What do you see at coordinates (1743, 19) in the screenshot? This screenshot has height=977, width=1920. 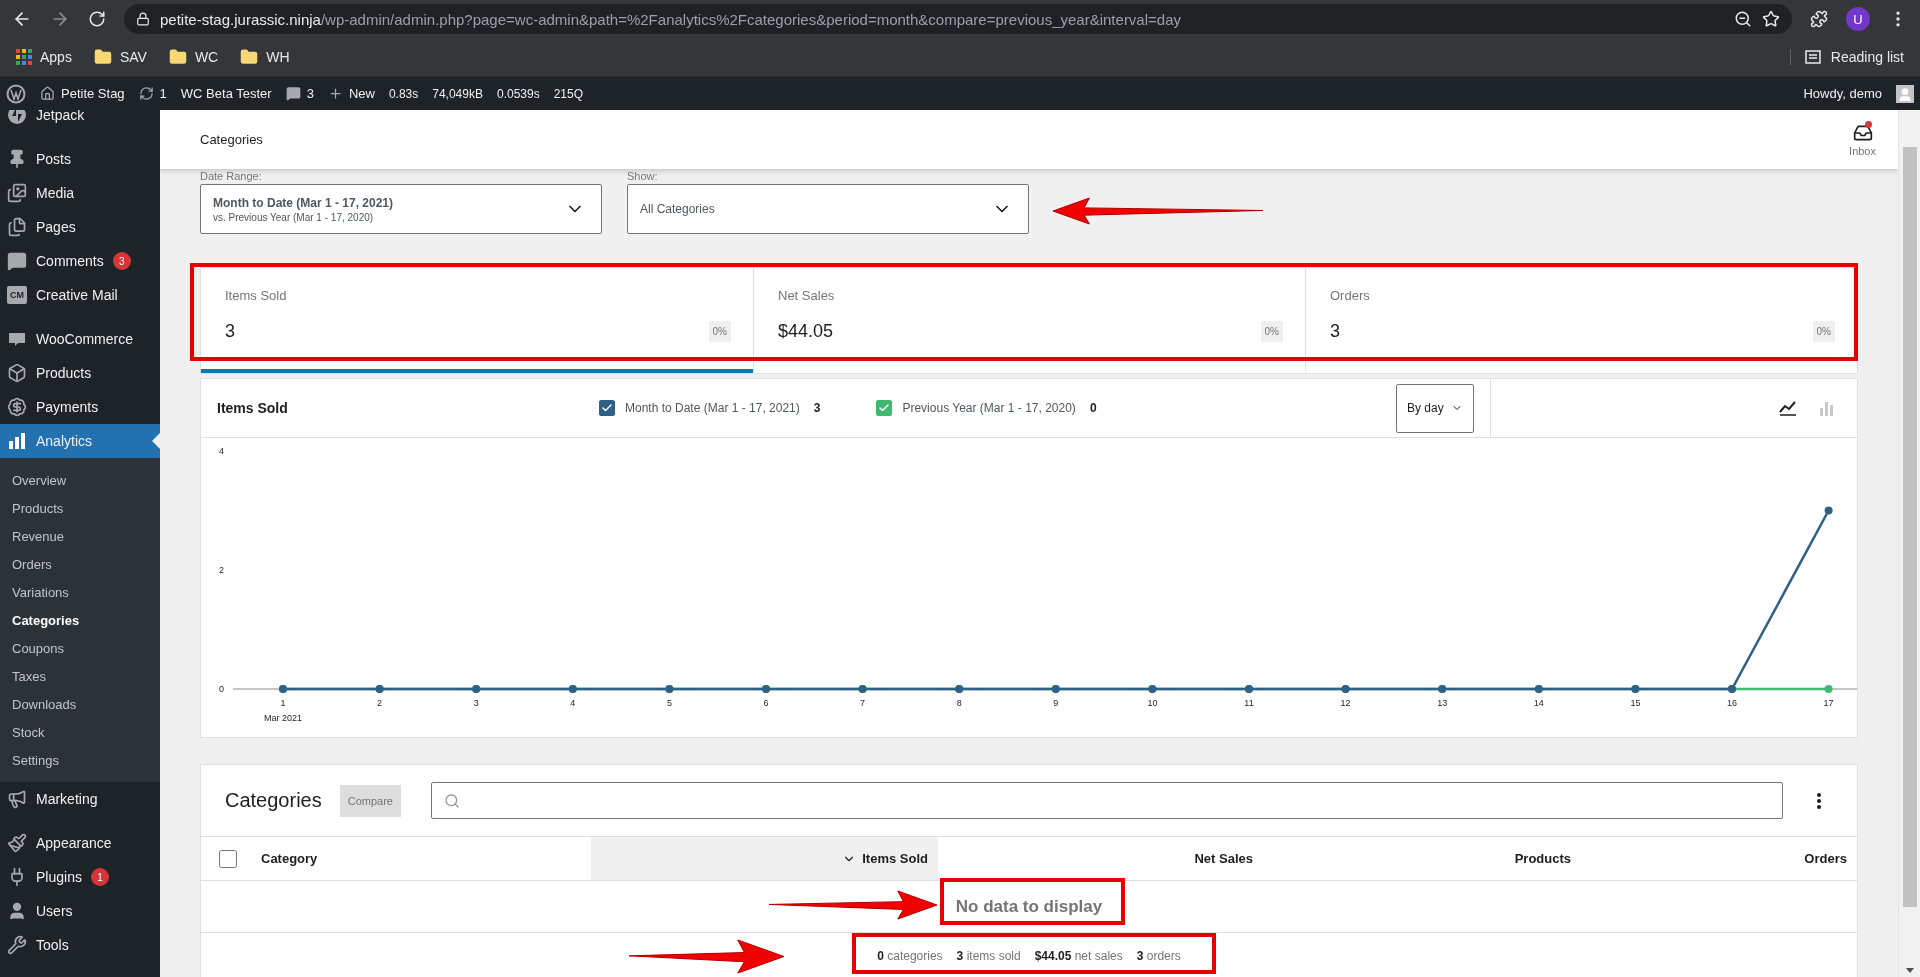 I see `zoom-out-icon` at bounding box center [1743, 19].